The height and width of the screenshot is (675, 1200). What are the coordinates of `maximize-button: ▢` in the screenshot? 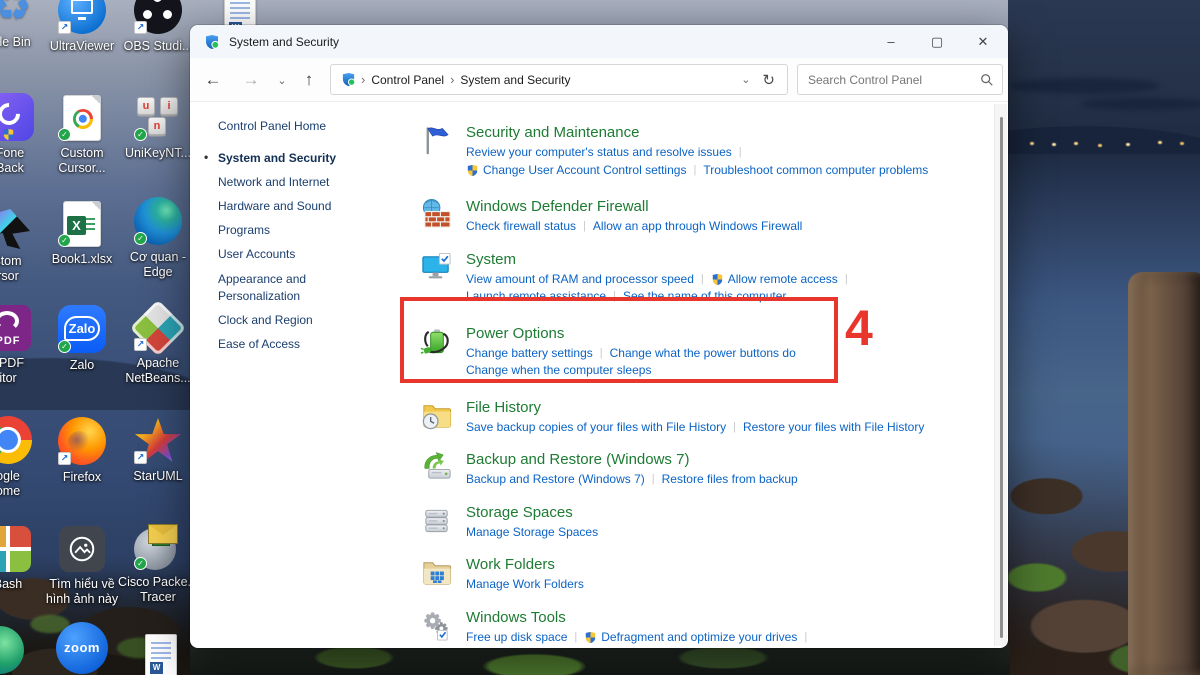 It's located at (937, 41).